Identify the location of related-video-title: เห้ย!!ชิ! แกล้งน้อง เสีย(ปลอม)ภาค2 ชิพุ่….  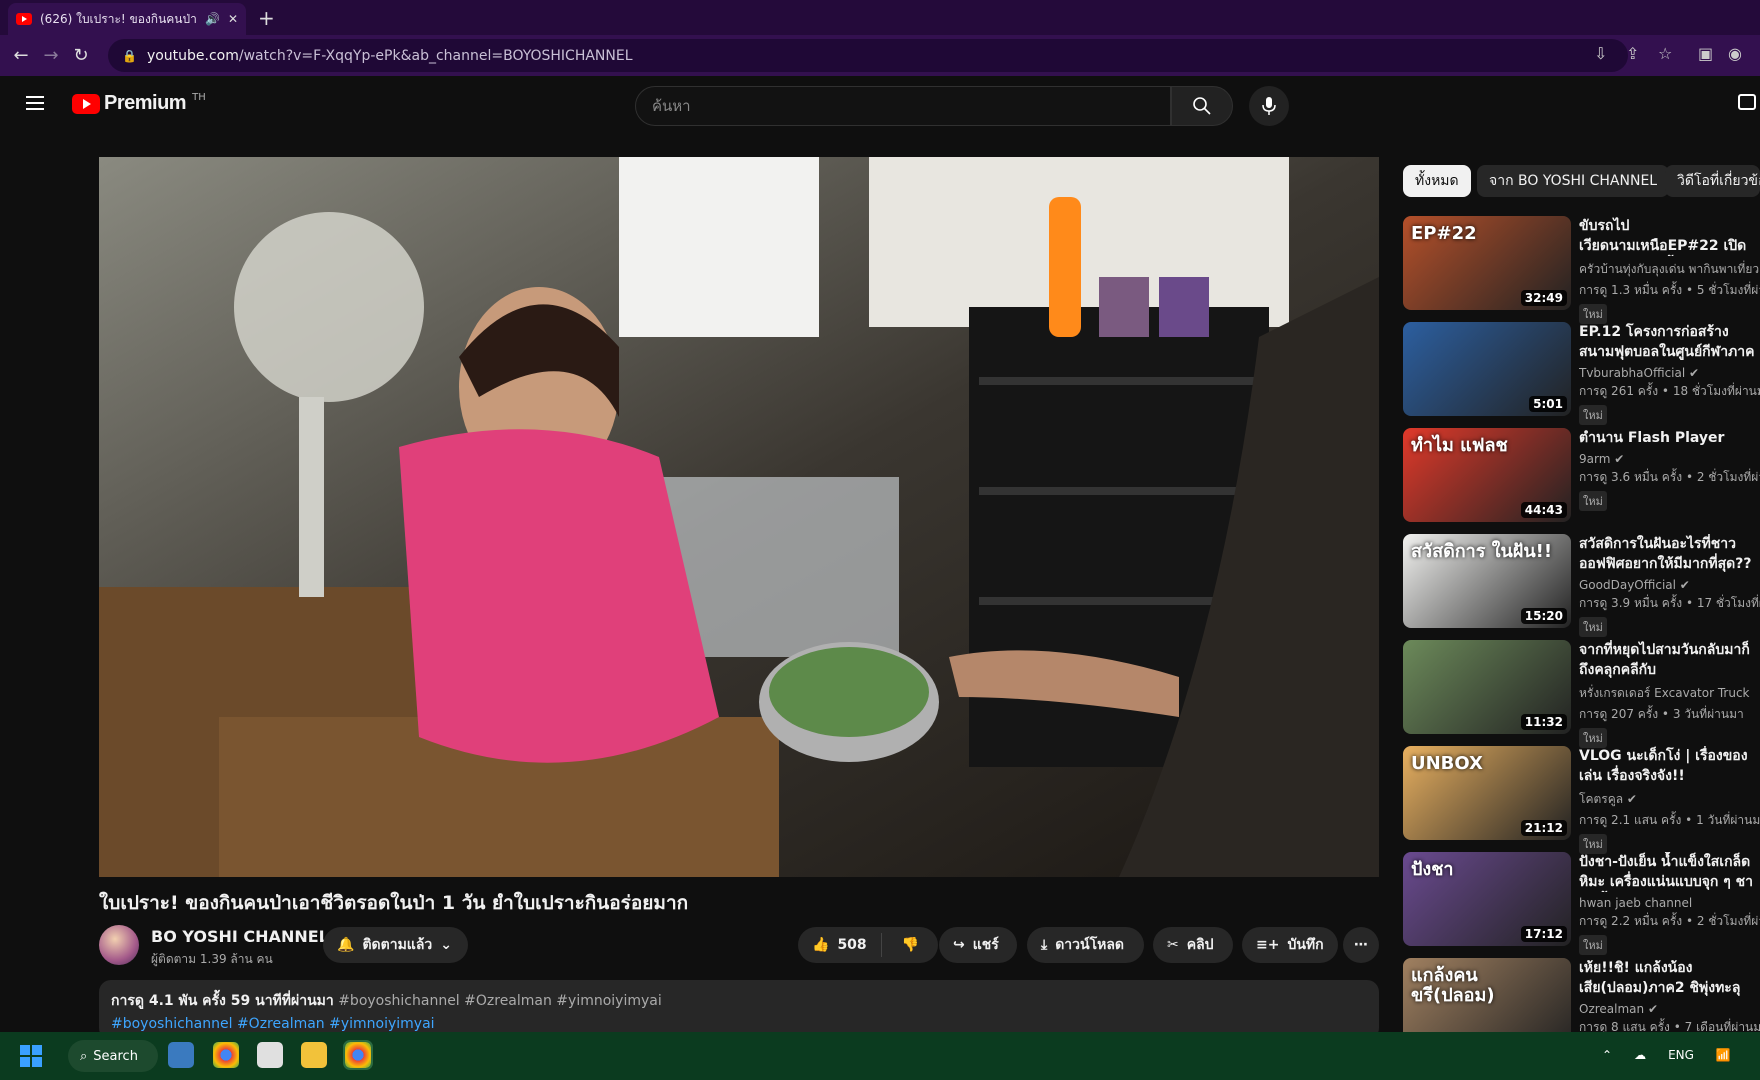
(1669, 978).